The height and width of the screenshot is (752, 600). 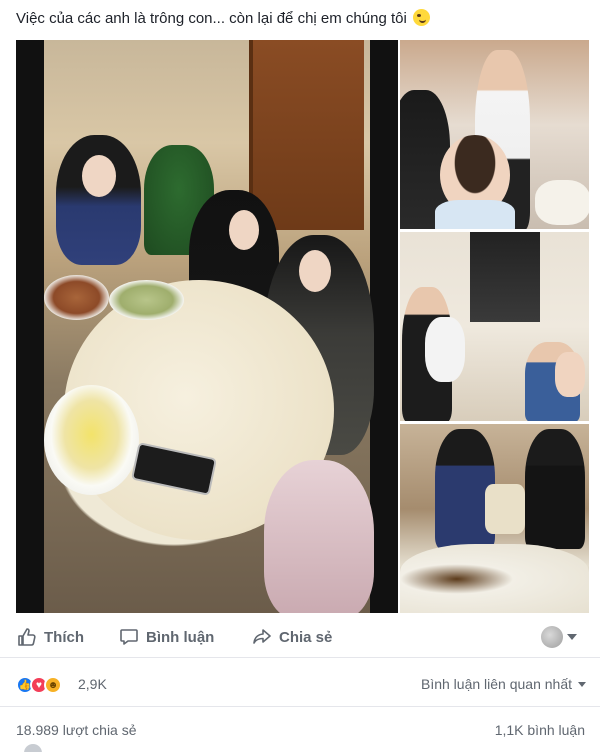 What do you see at coordinates (562, 202) in the screenshot?
I see `dishes` at bounding box center [562, 202].